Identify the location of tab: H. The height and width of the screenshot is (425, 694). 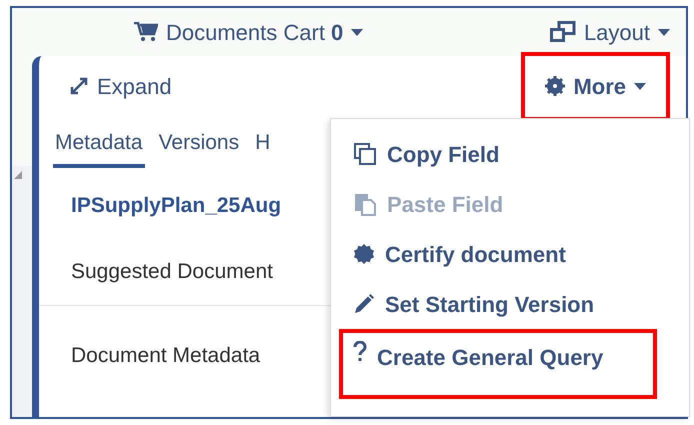
(262, 147).